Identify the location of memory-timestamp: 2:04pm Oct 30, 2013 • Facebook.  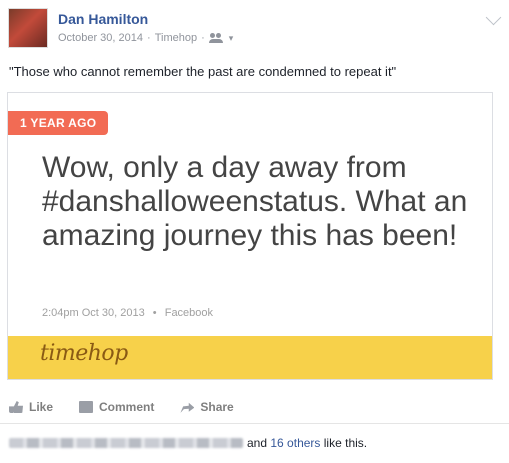
(127, 313).